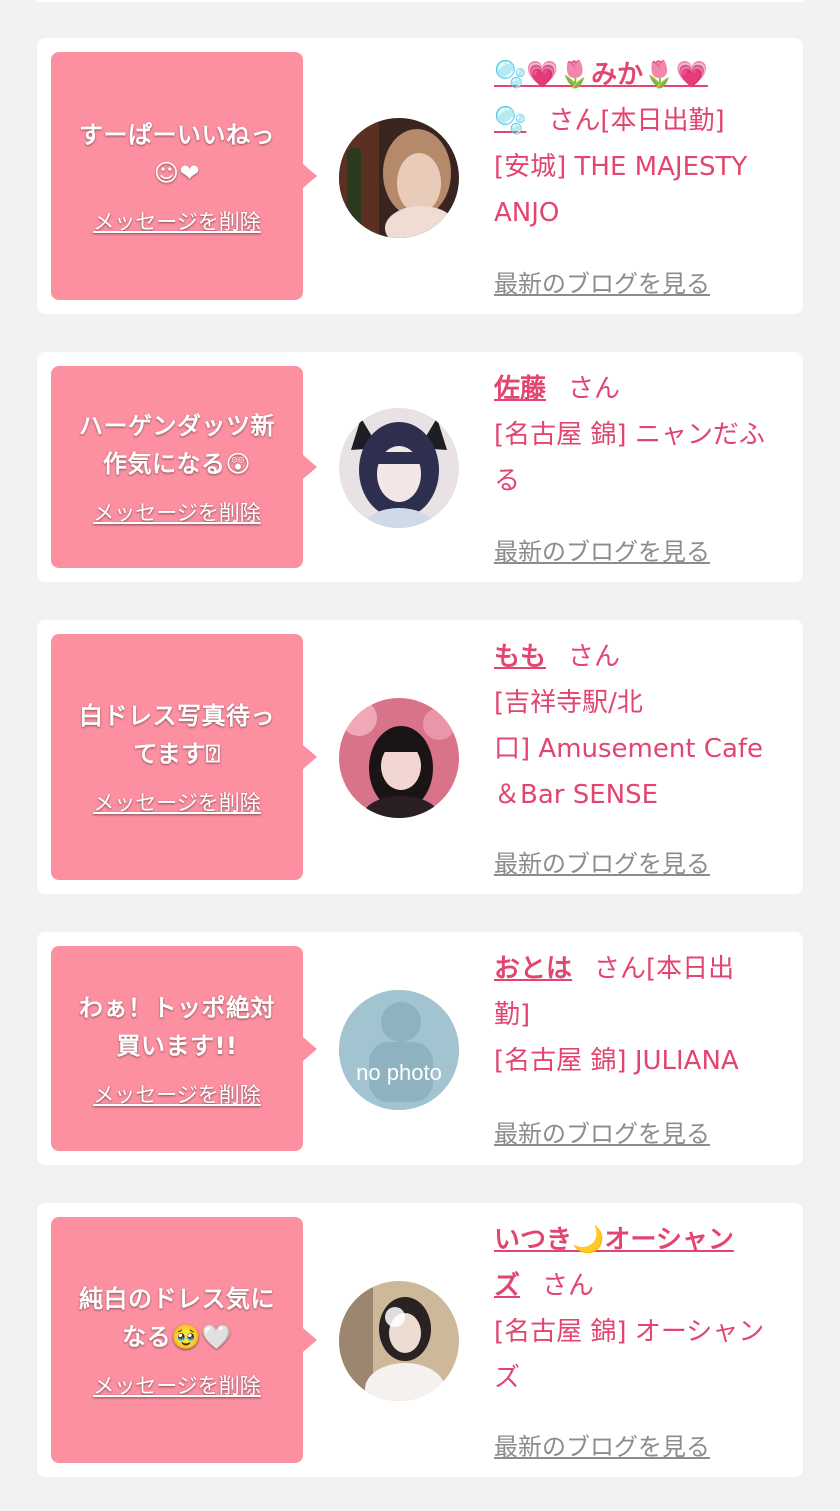 The image size is (840, 1511). What do you see at coordinates (616, 1061) in the screenshot?
I see `shop-name: [名古屋 錦] JULIANA` at bounding box center [616, 1061].